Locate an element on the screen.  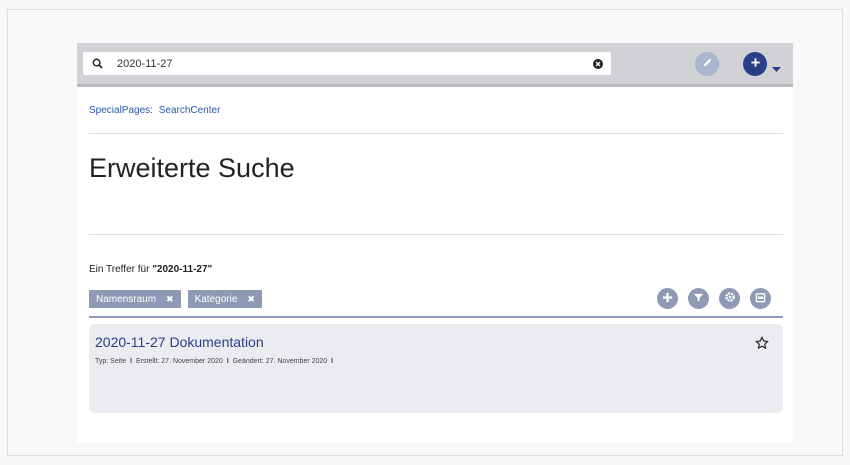
search-icon is located at coordinates (97, 63).